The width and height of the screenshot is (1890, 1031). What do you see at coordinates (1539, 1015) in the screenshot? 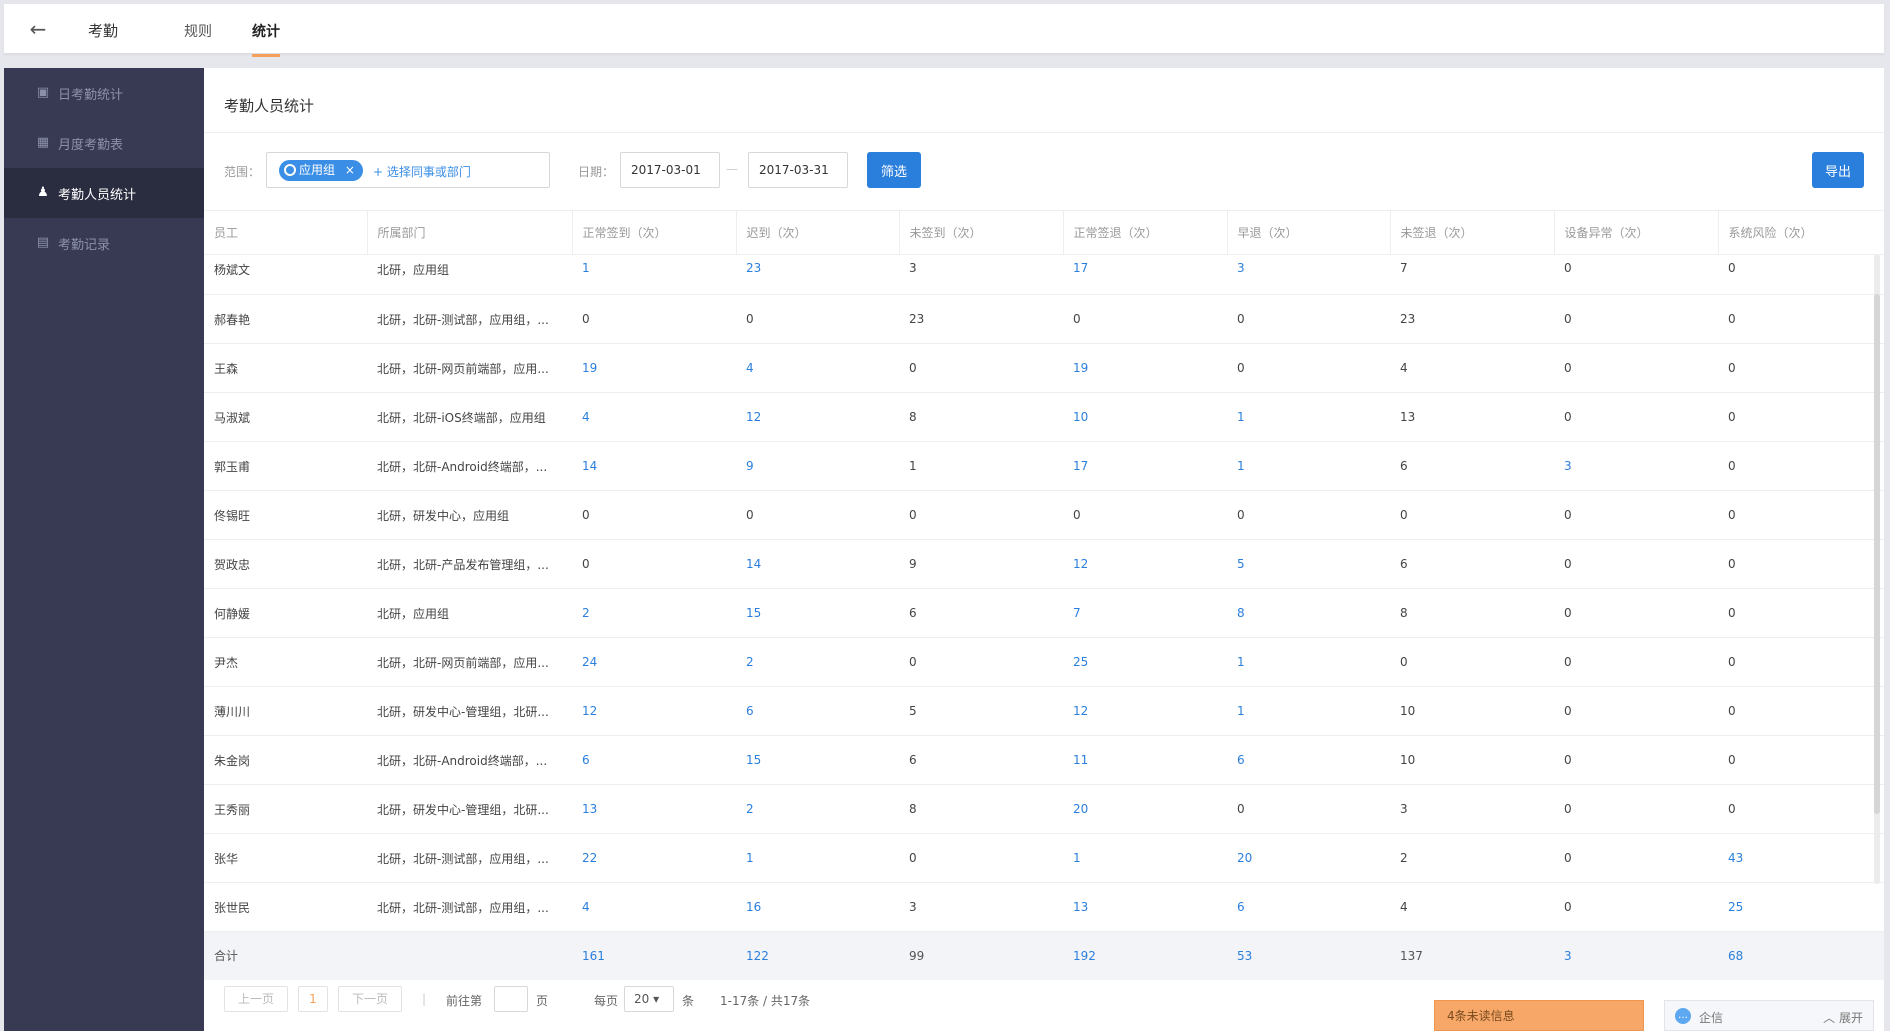
I see `unread-messages-bar: 4条未读信息` at bounding box center [1539, 1015].